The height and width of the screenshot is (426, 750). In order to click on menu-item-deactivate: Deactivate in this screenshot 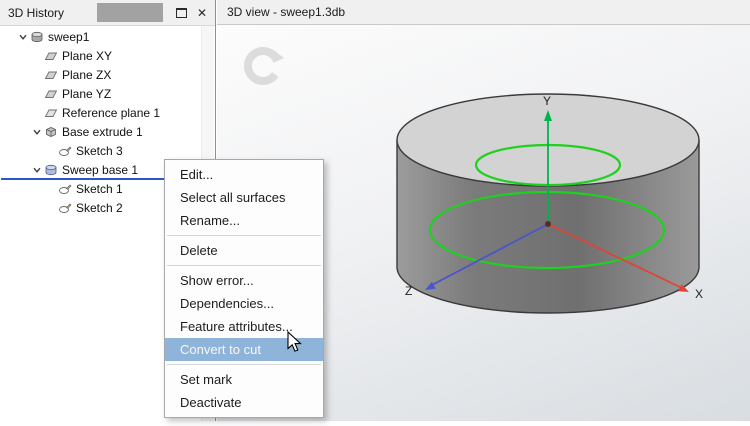, I will do `click(244, 402)`.